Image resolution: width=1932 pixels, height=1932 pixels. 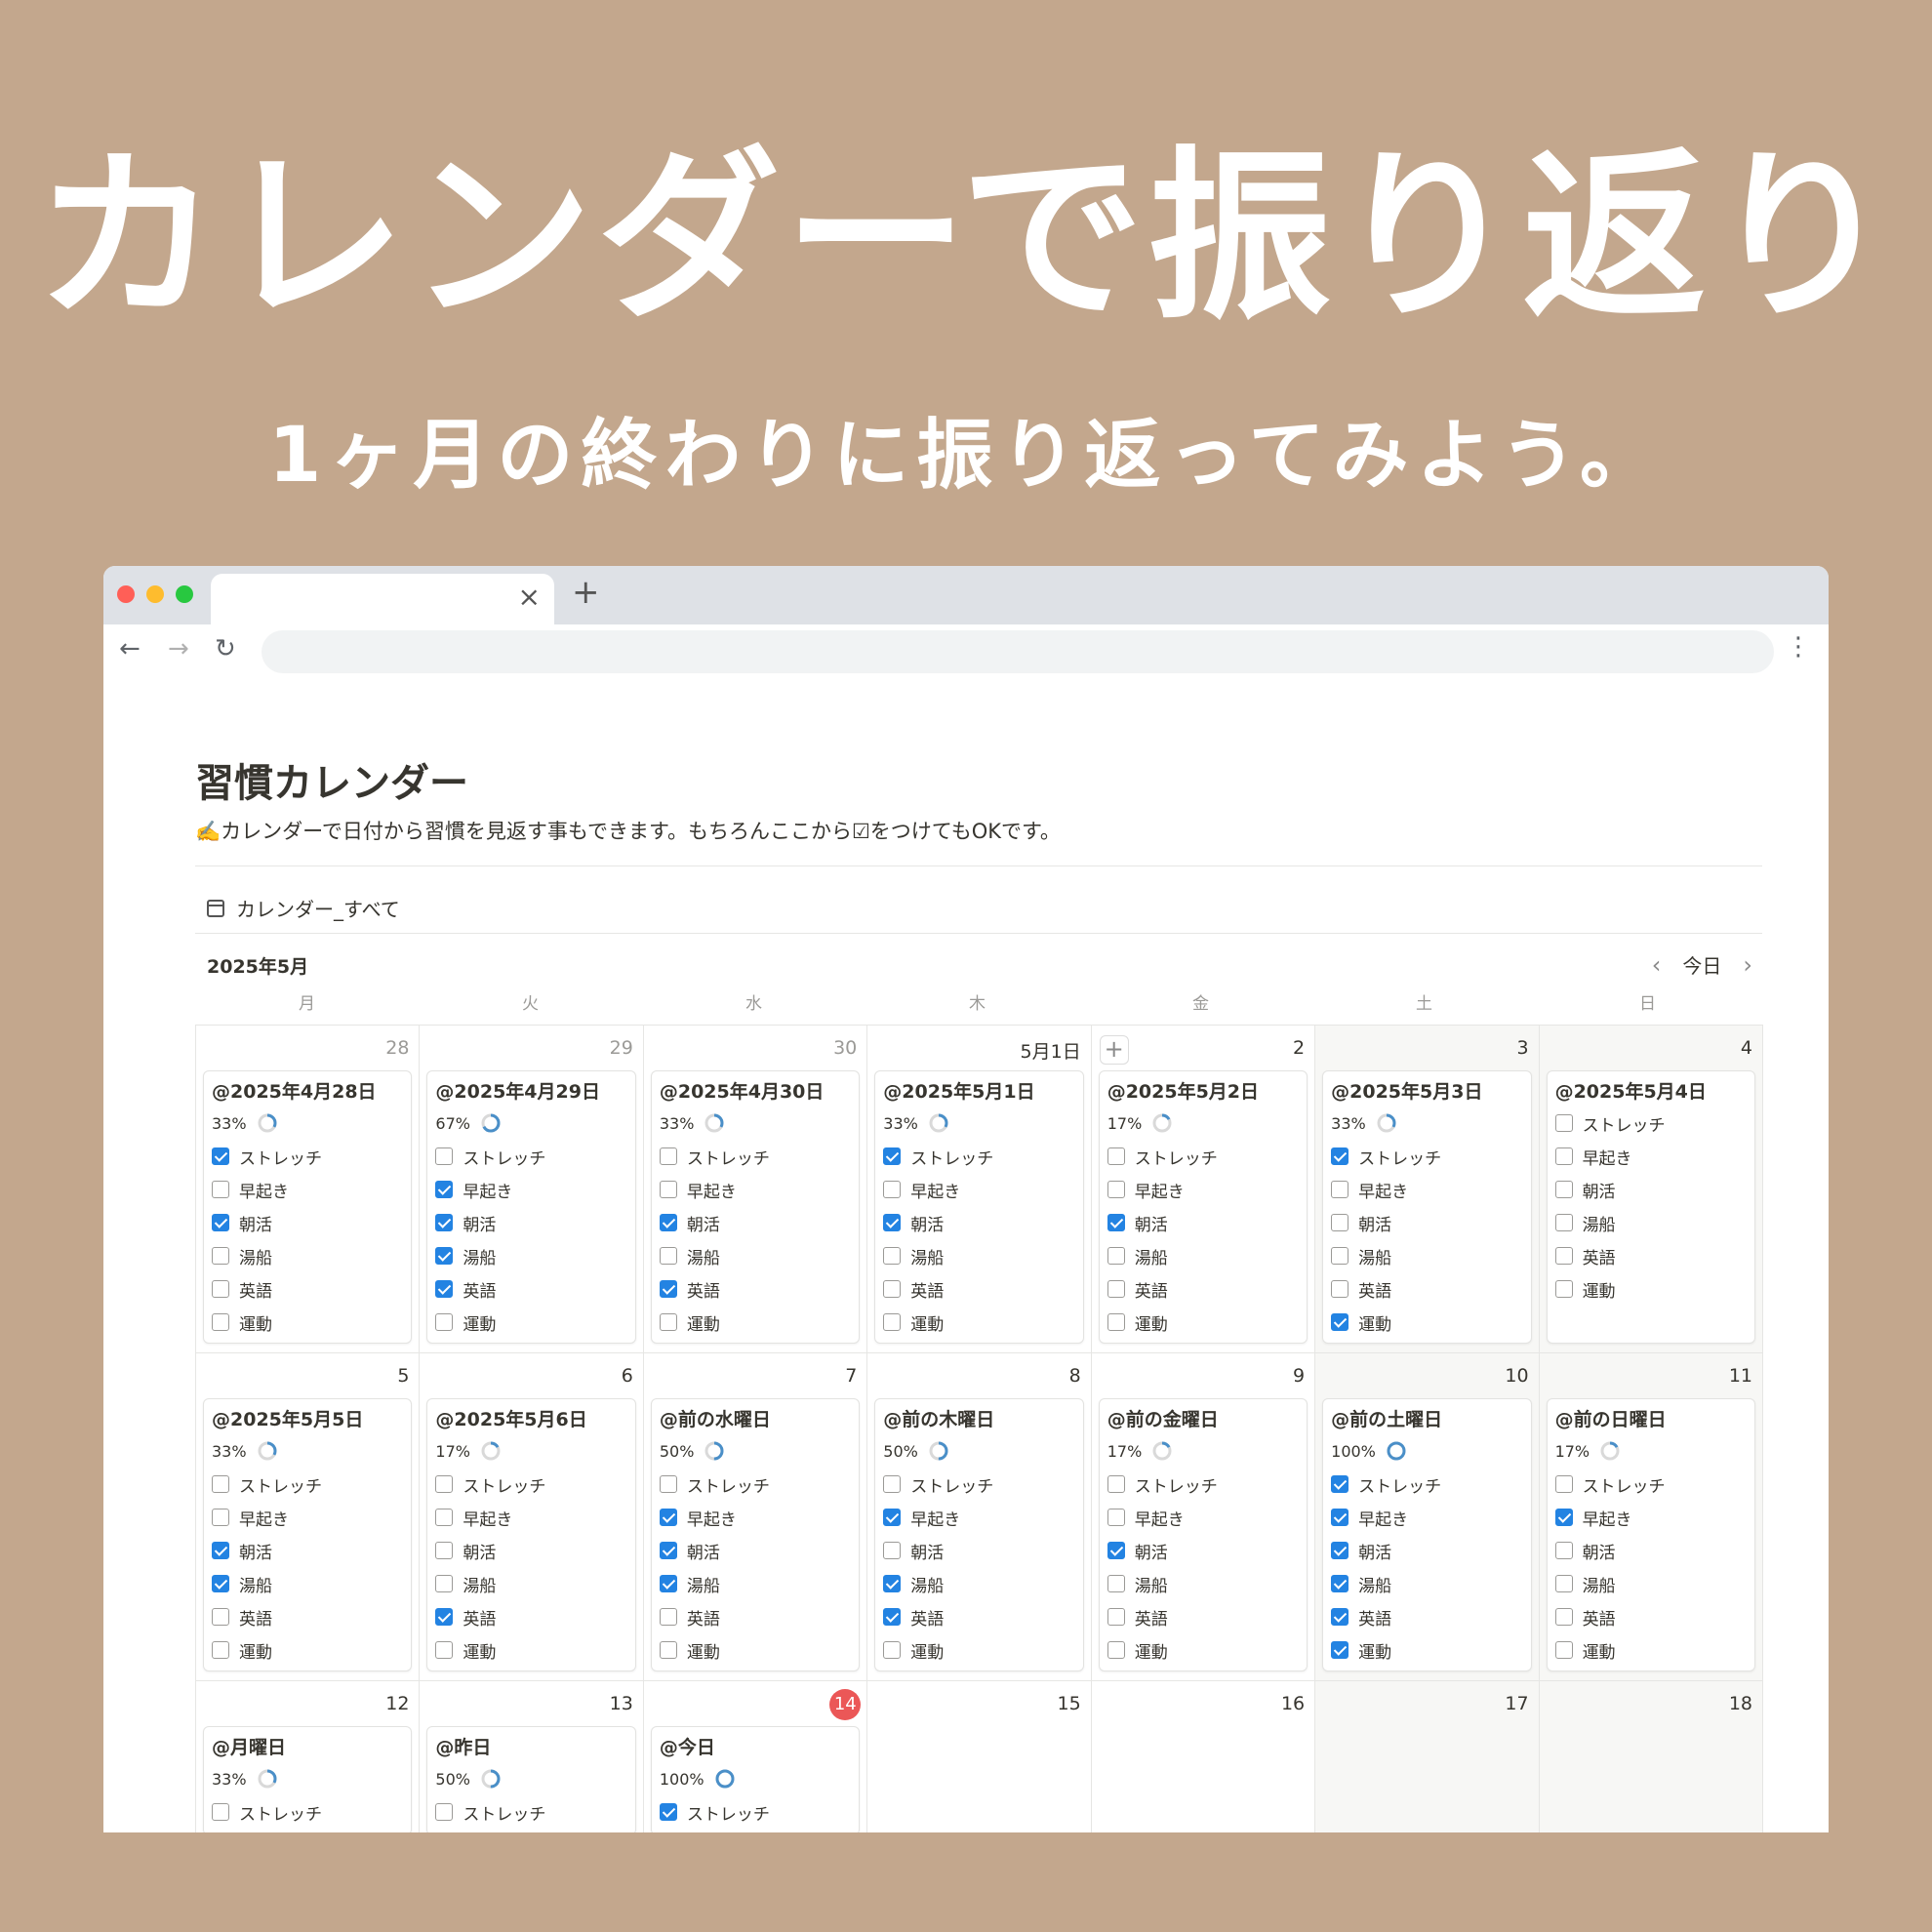 I want to click on day-cell: 15, so click(x=979, y=1756).